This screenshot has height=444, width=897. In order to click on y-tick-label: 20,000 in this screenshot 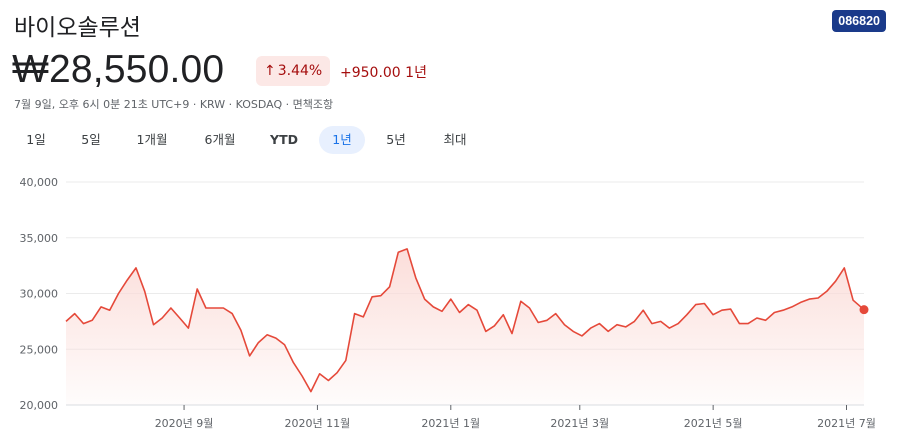, I will do `click(39, 405)`.